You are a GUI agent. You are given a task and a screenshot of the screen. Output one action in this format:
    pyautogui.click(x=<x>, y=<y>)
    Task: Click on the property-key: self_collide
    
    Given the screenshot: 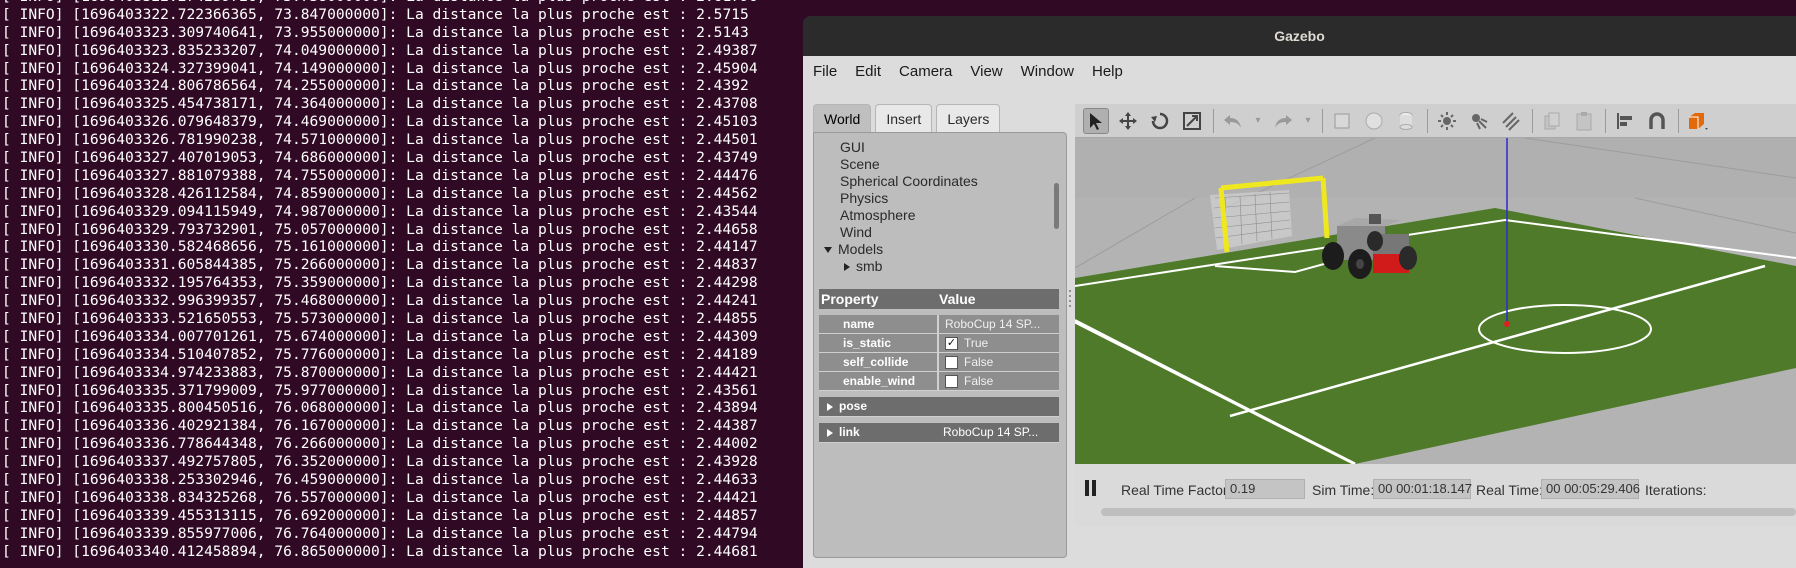 What is the action you would take?
    pyautogui.click(x=878, y=362)
    